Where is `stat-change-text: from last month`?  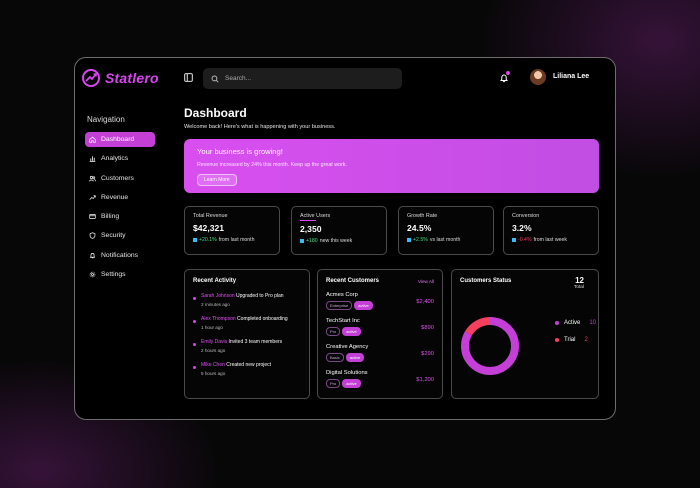 stat-change-text: from last month is located at coordinates (236, 240).